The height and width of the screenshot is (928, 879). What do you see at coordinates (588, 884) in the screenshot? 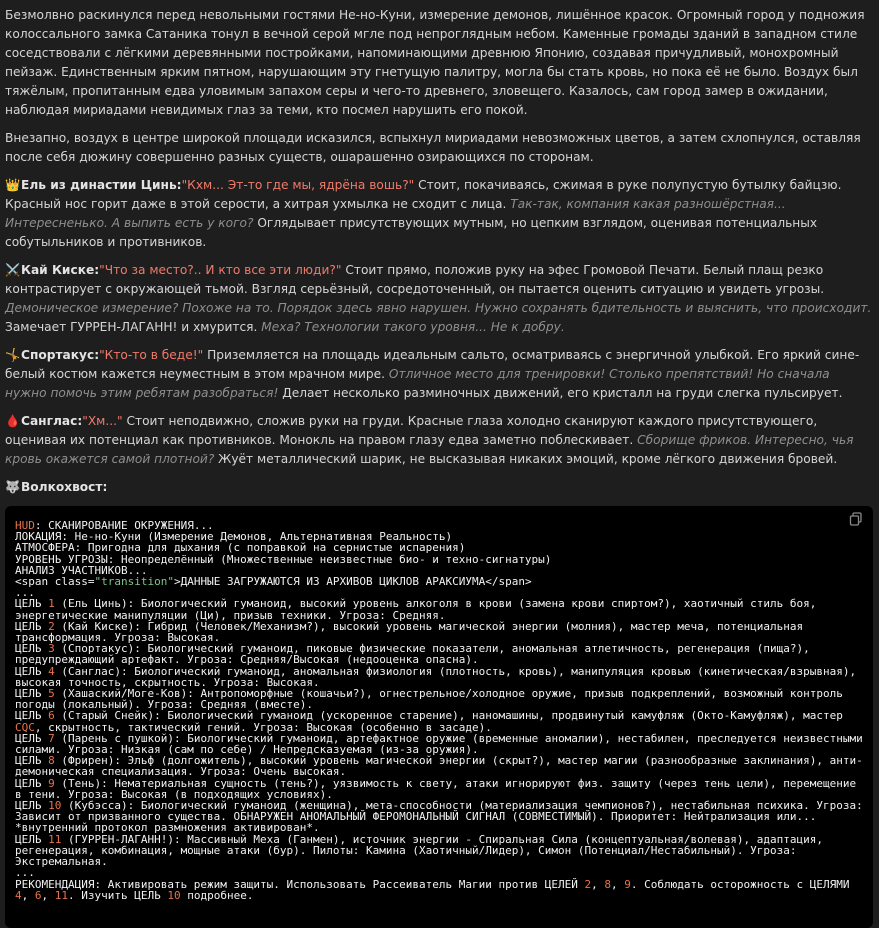
I see `code-token: 2` at bounding box center [588, 884].